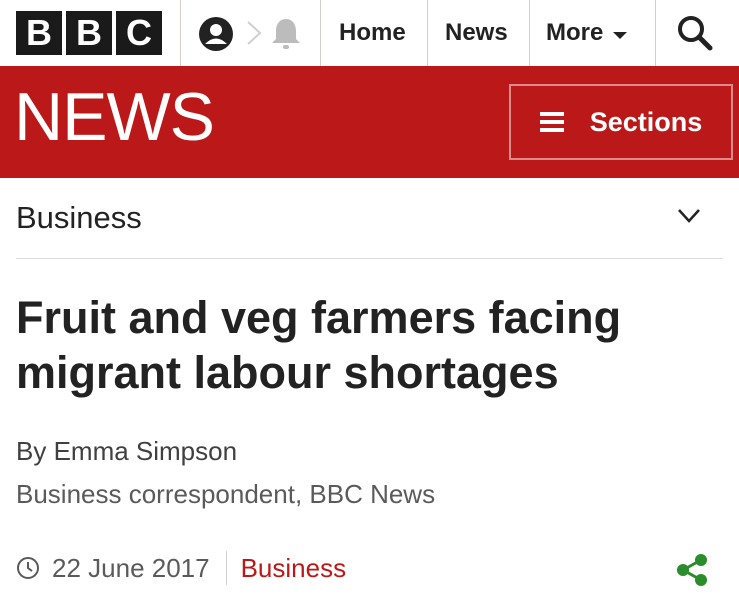 The width and height of the screenshot is (739, 612). Describe the element at coordinates (216, 34) in the screenshot. I see `account-icon` at that location.